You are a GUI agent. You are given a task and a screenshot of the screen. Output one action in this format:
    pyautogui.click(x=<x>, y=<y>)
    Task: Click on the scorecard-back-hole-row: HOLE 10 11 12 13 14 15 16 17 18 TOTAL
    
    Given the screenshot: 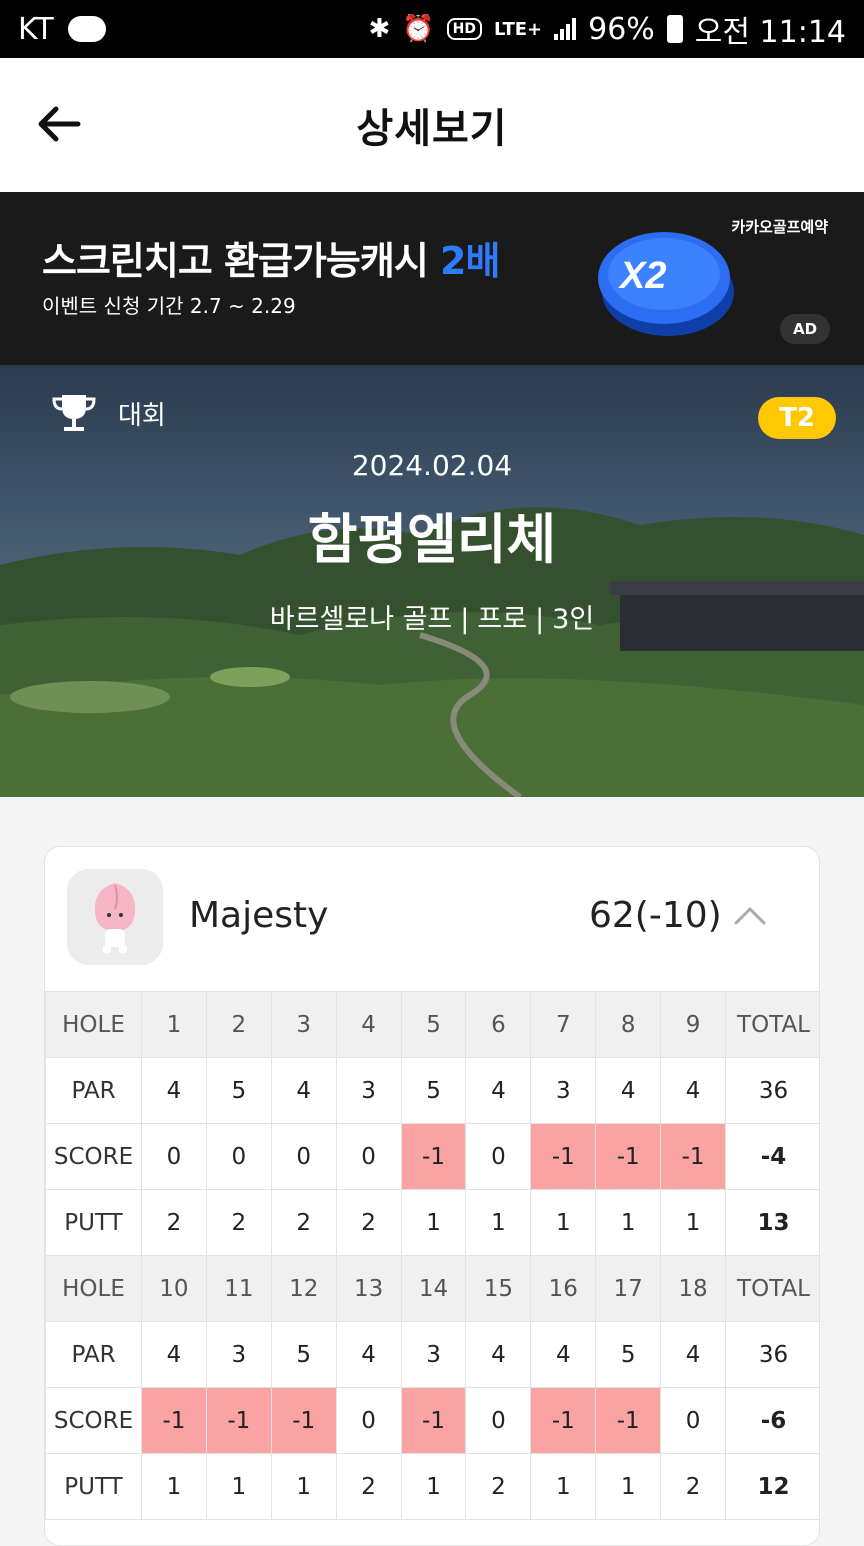 What is the action you would take?
    pyautogui.click(x=432, y=1288)
    